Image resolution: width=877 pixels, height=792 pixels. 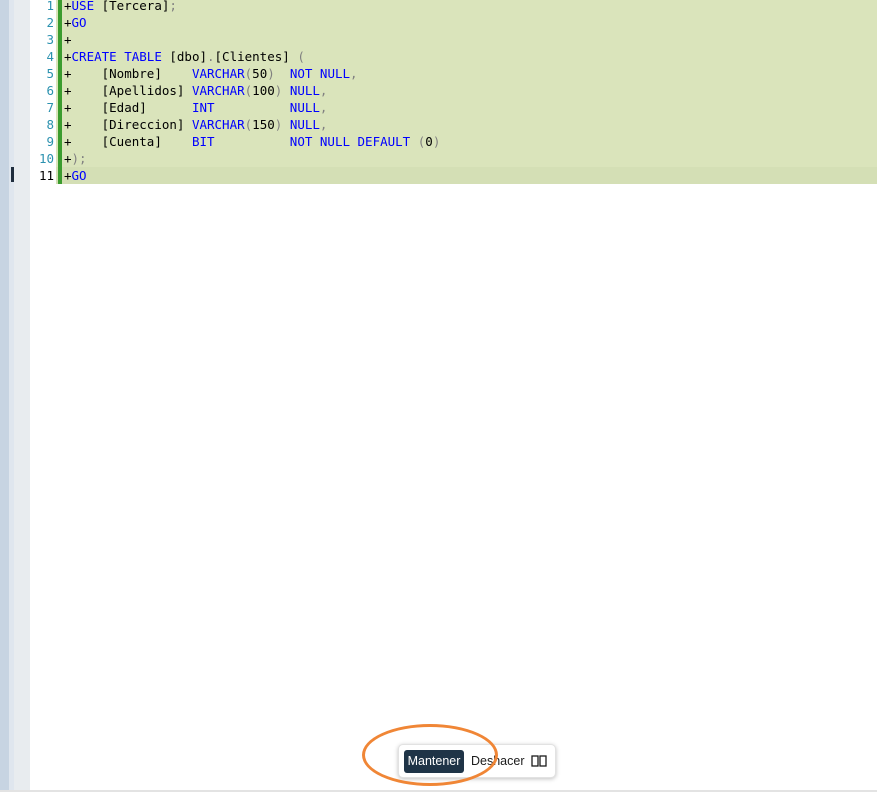 I want to click on code-line: 6 + [Apellidos] VARCHAR(100) NULL,, so click(x=438, y=90).